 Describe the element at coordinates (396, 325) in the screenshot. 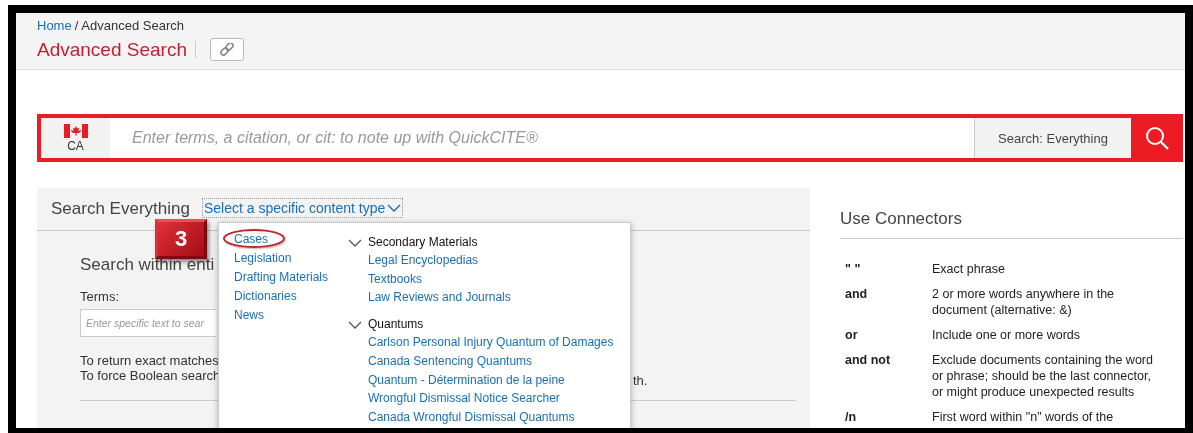

I see `menu-group-label: Quantums` at that location.